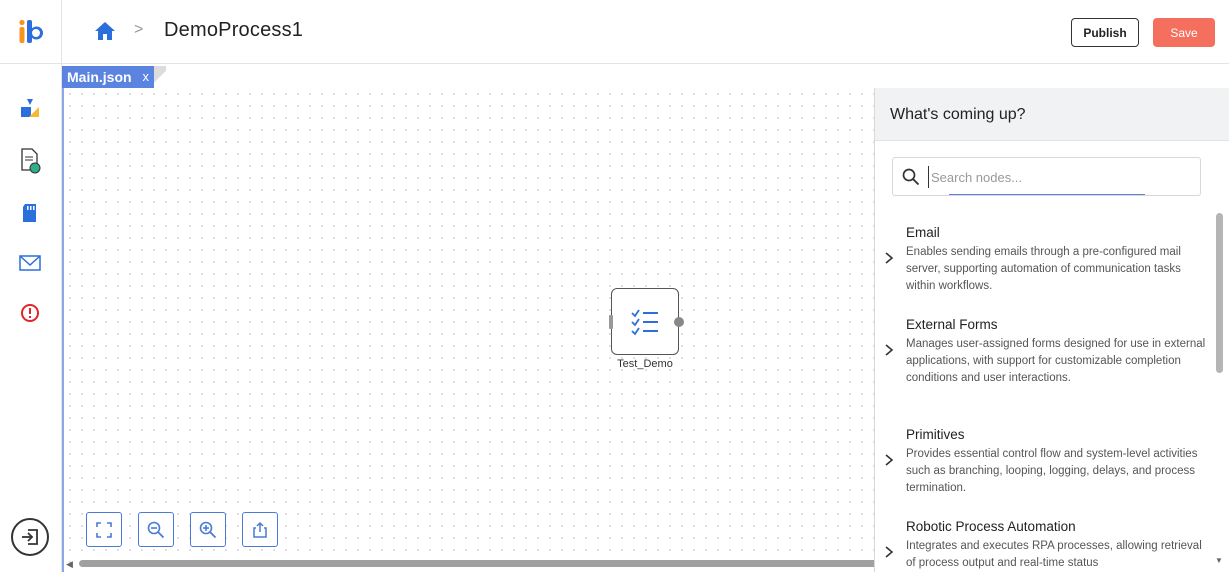 This screenshot has width=1229, height=572. Describe the element at coordinates (30, 161) in the screenshot. I see `document-settings-icon` at that location.